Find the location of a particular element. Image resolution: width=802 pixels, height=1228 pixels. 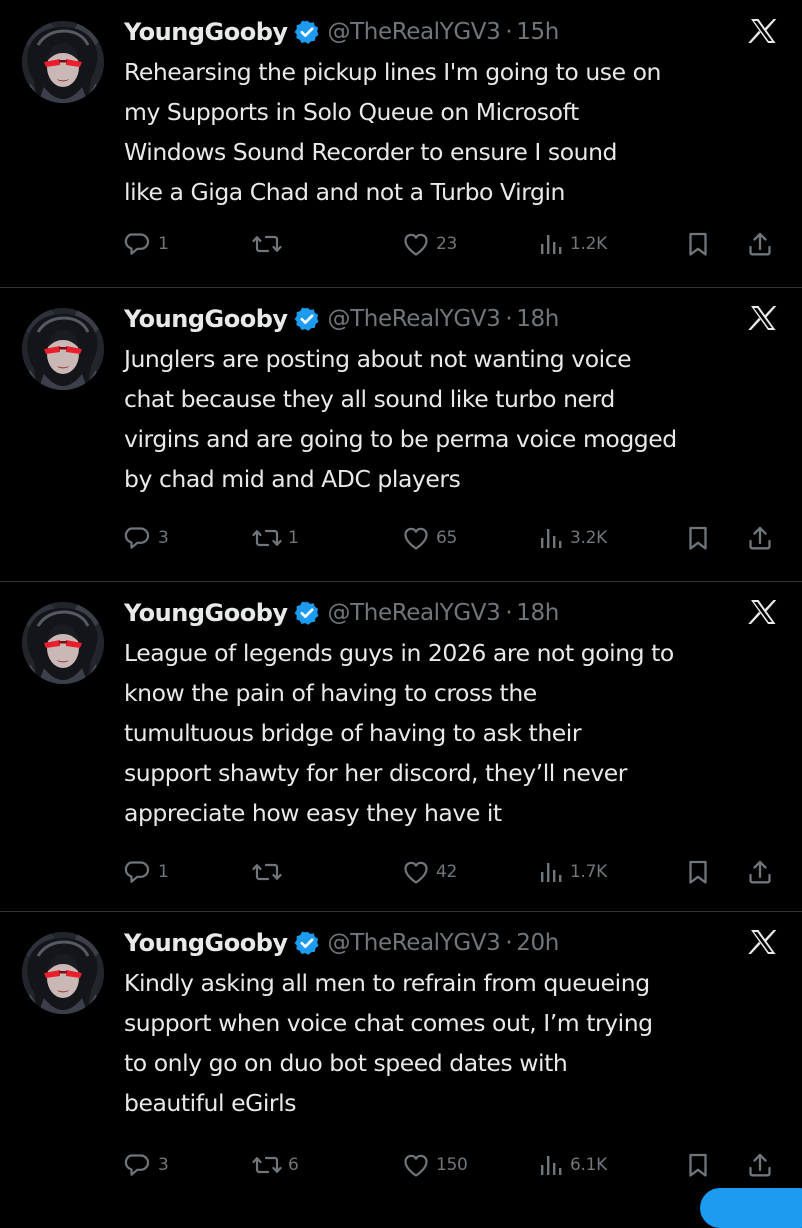

retweet-button: 1 is located at coordinates (275, 538).